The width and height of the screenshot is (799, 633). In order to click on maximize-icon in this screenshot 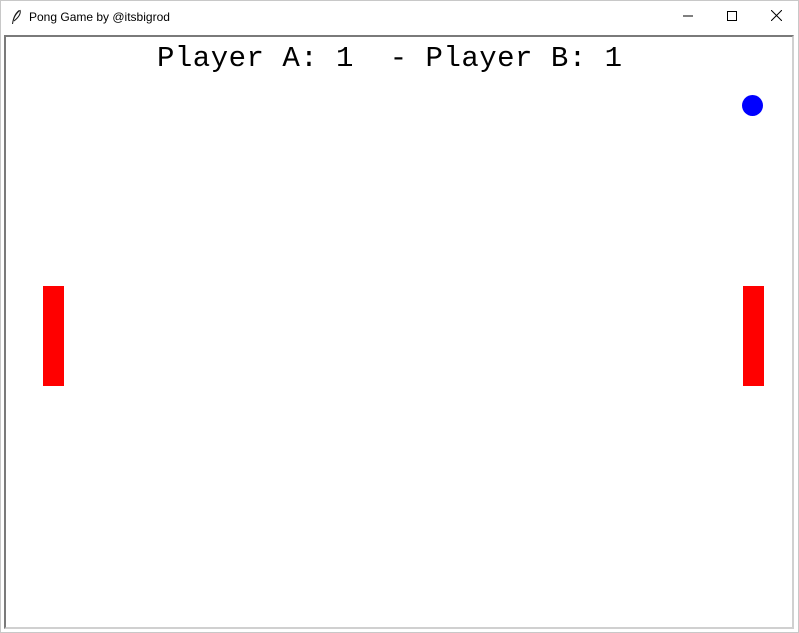, I will do `click(732, 17)`.